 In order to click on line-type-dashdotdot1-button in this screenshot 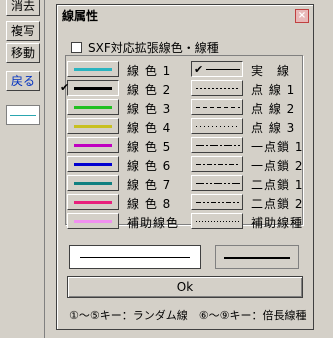, I will do `click(217, 183)`.